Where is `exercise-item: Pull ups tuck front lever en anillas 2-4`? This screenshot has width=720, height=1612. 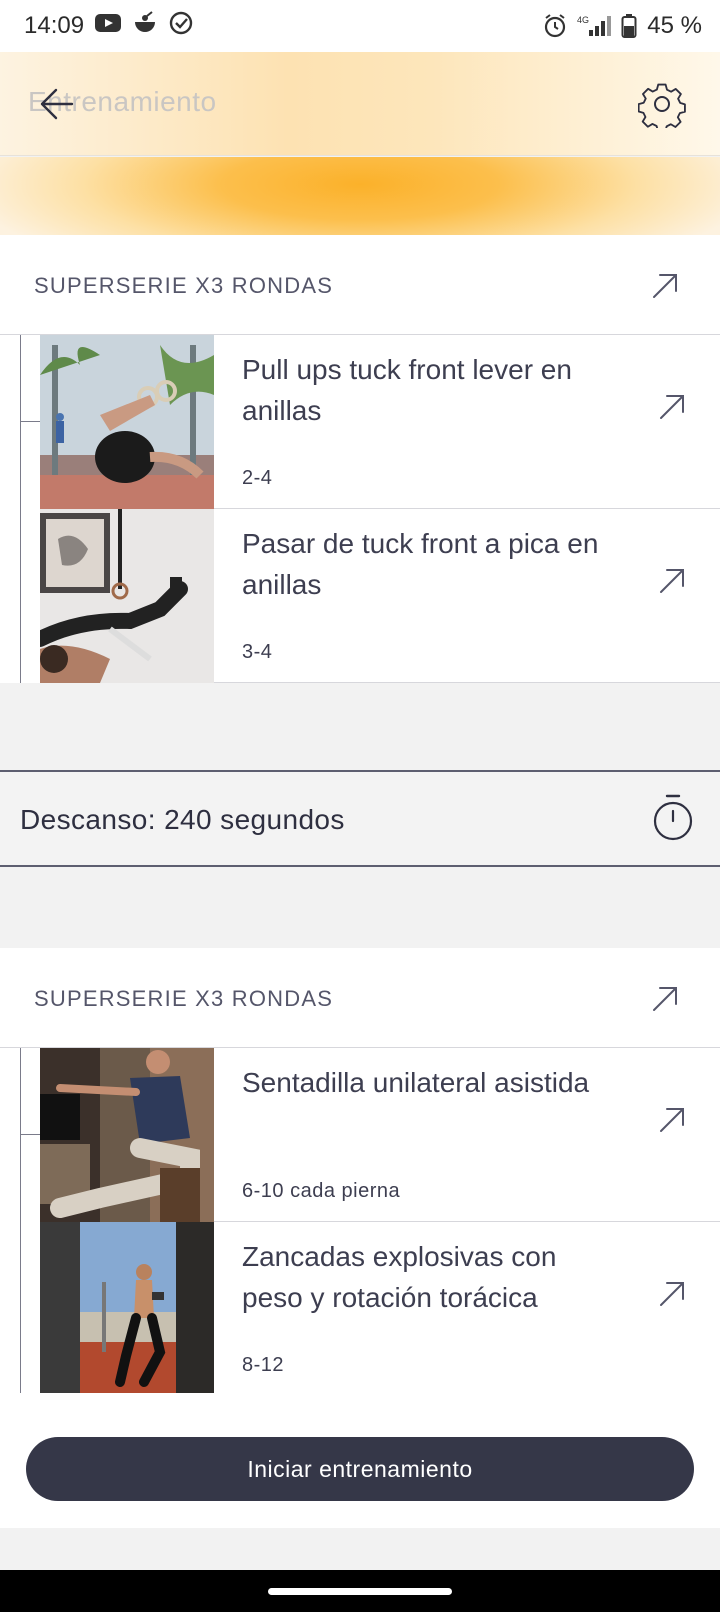 exercise-item: Pull ups tuck front lever en anillas 2-4 is located at coordinates (380, 422).